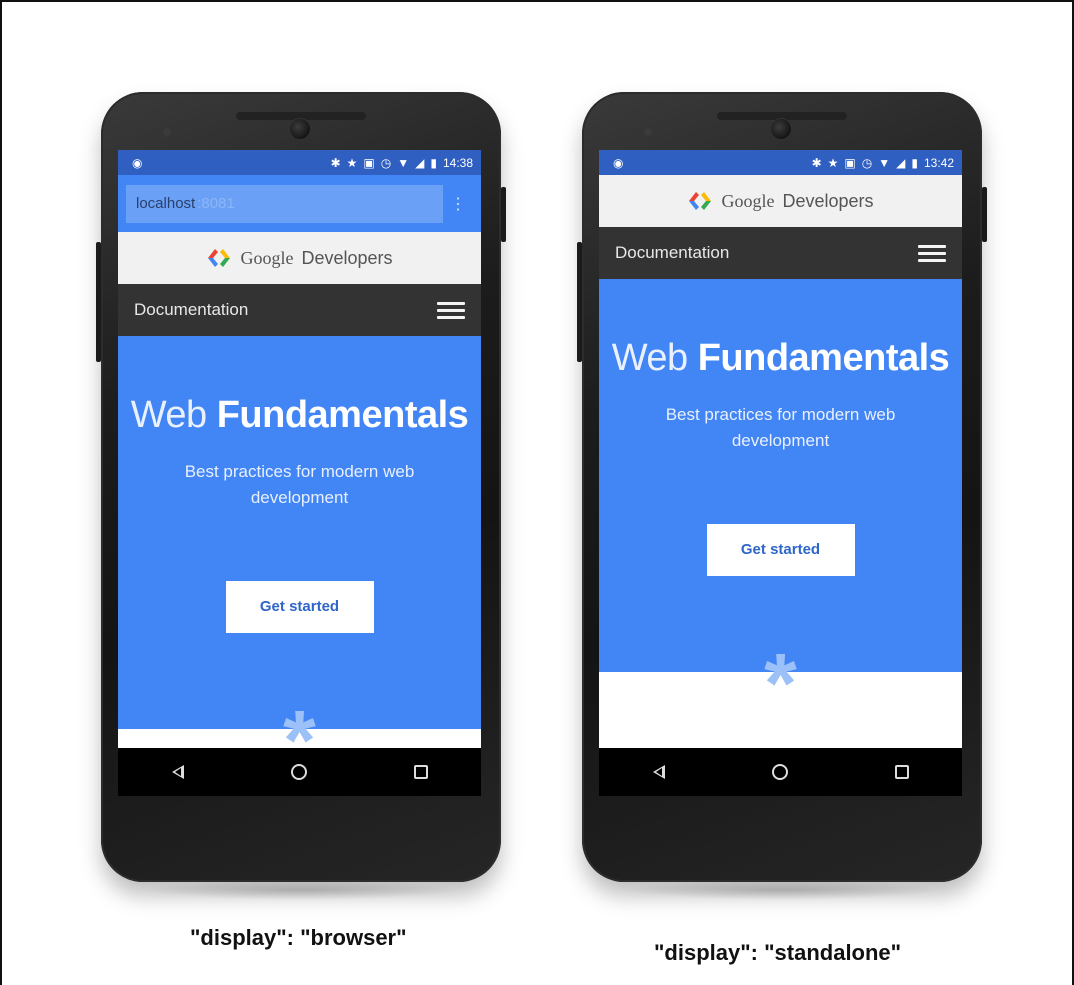 The image size is (1074, 985). Describe the element at coordinates (457, 162) in the screenshot. I see `status-time: 14:38` at that location.